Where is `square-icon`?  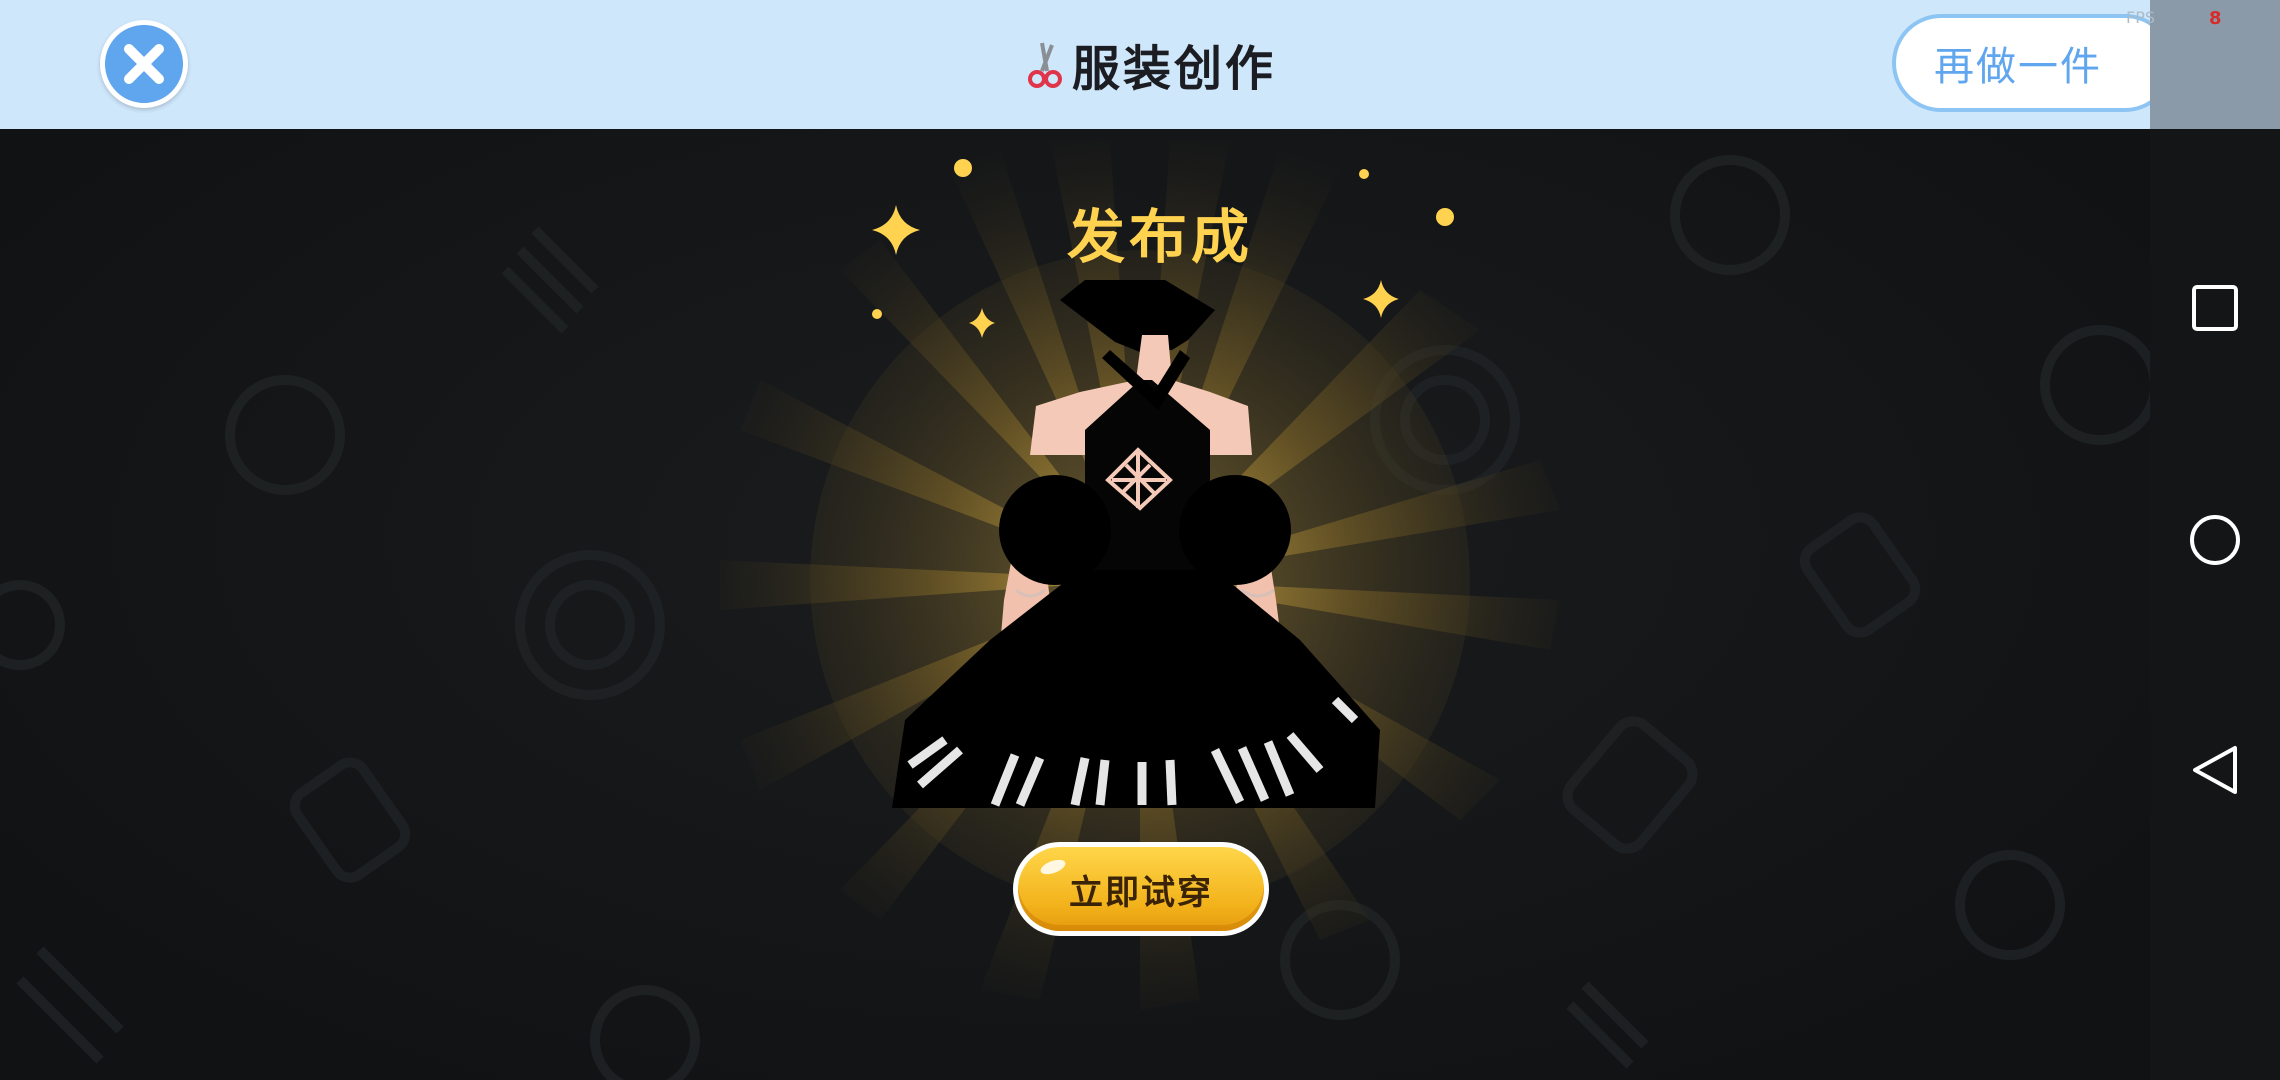
square-icon is located at coordinates (2215, 308).